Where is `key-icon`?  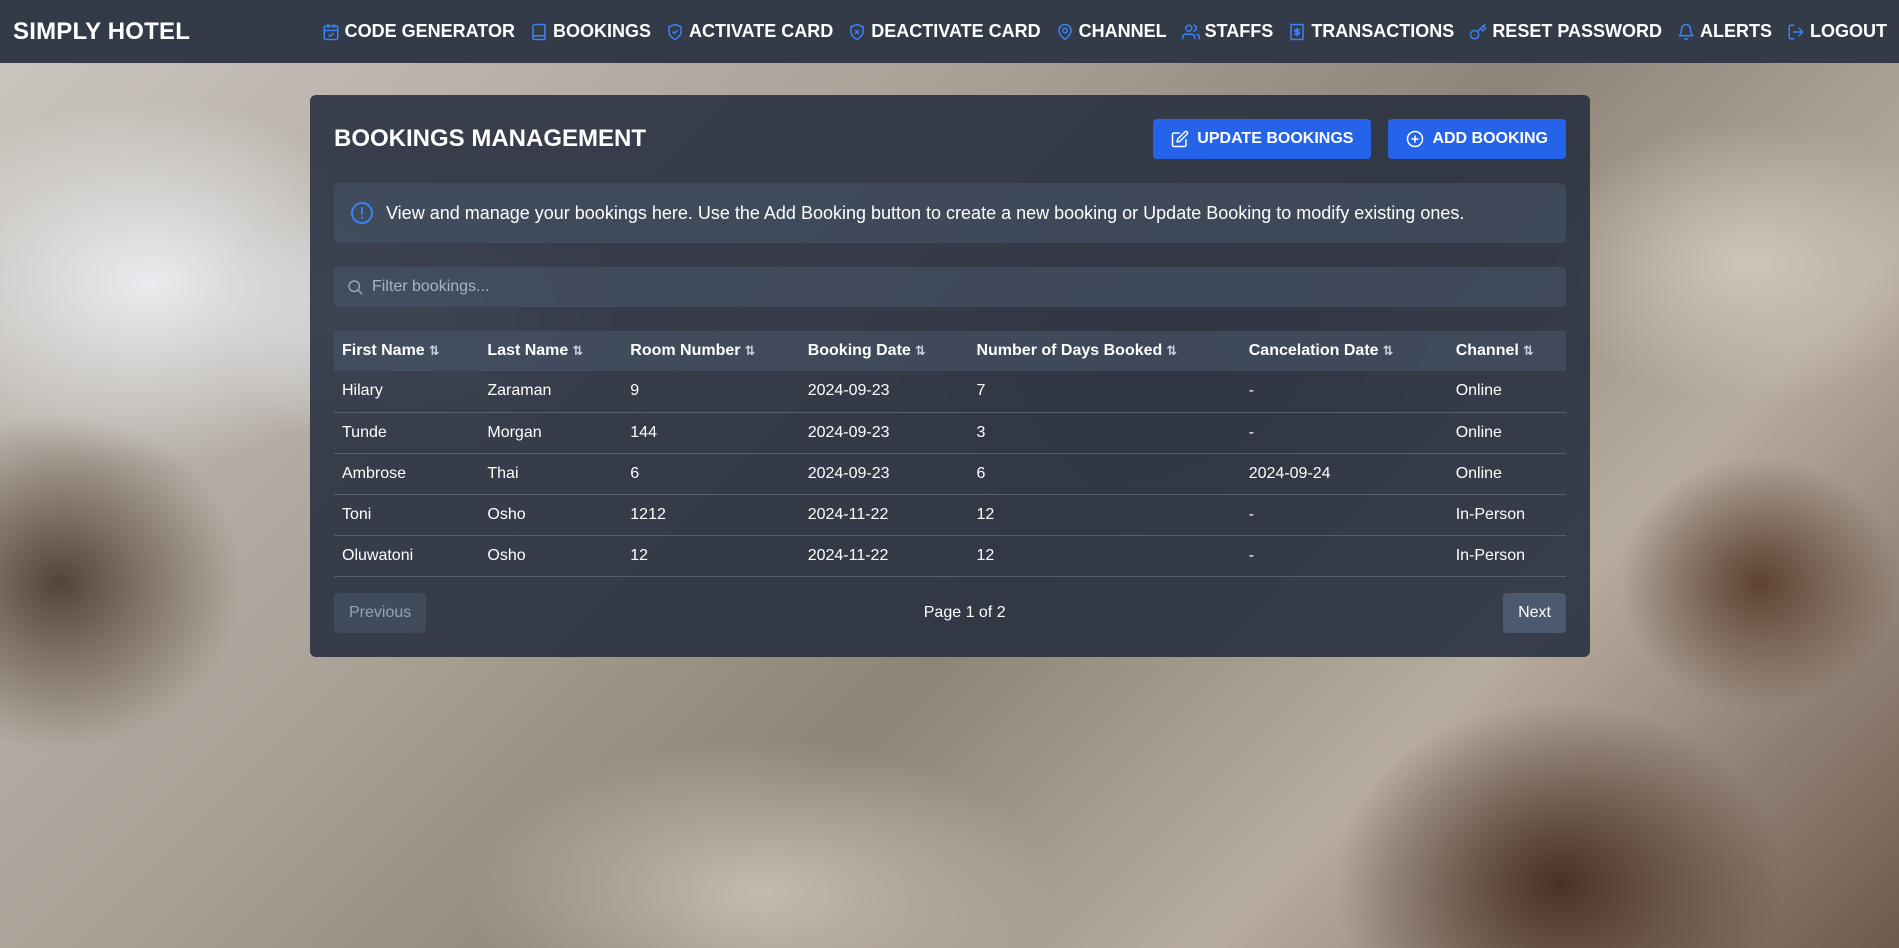 key-icon is located at coordinates (1478, 31).